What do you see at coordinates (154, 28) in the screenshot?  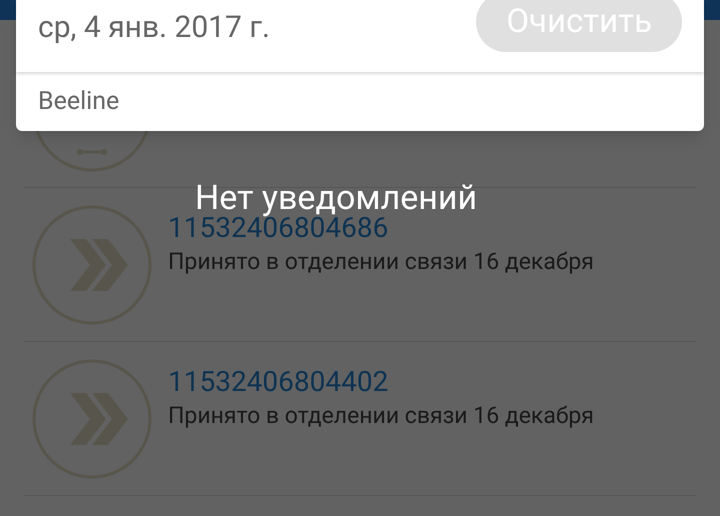 I see `date-text: ср, 4 янв. 2017 г.` at bounding box center [154, 28].